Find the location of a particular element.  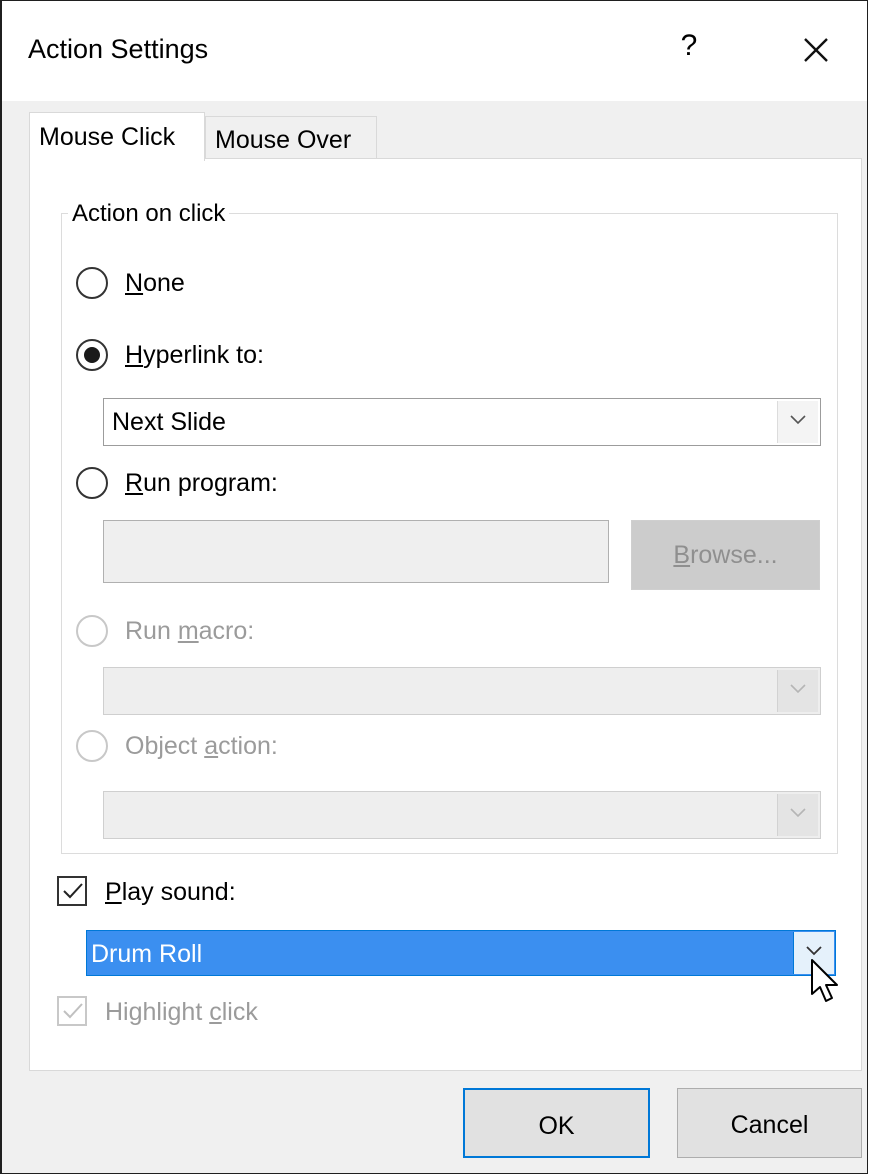

play-sound-checkbox is located at coordinates (72, 891).